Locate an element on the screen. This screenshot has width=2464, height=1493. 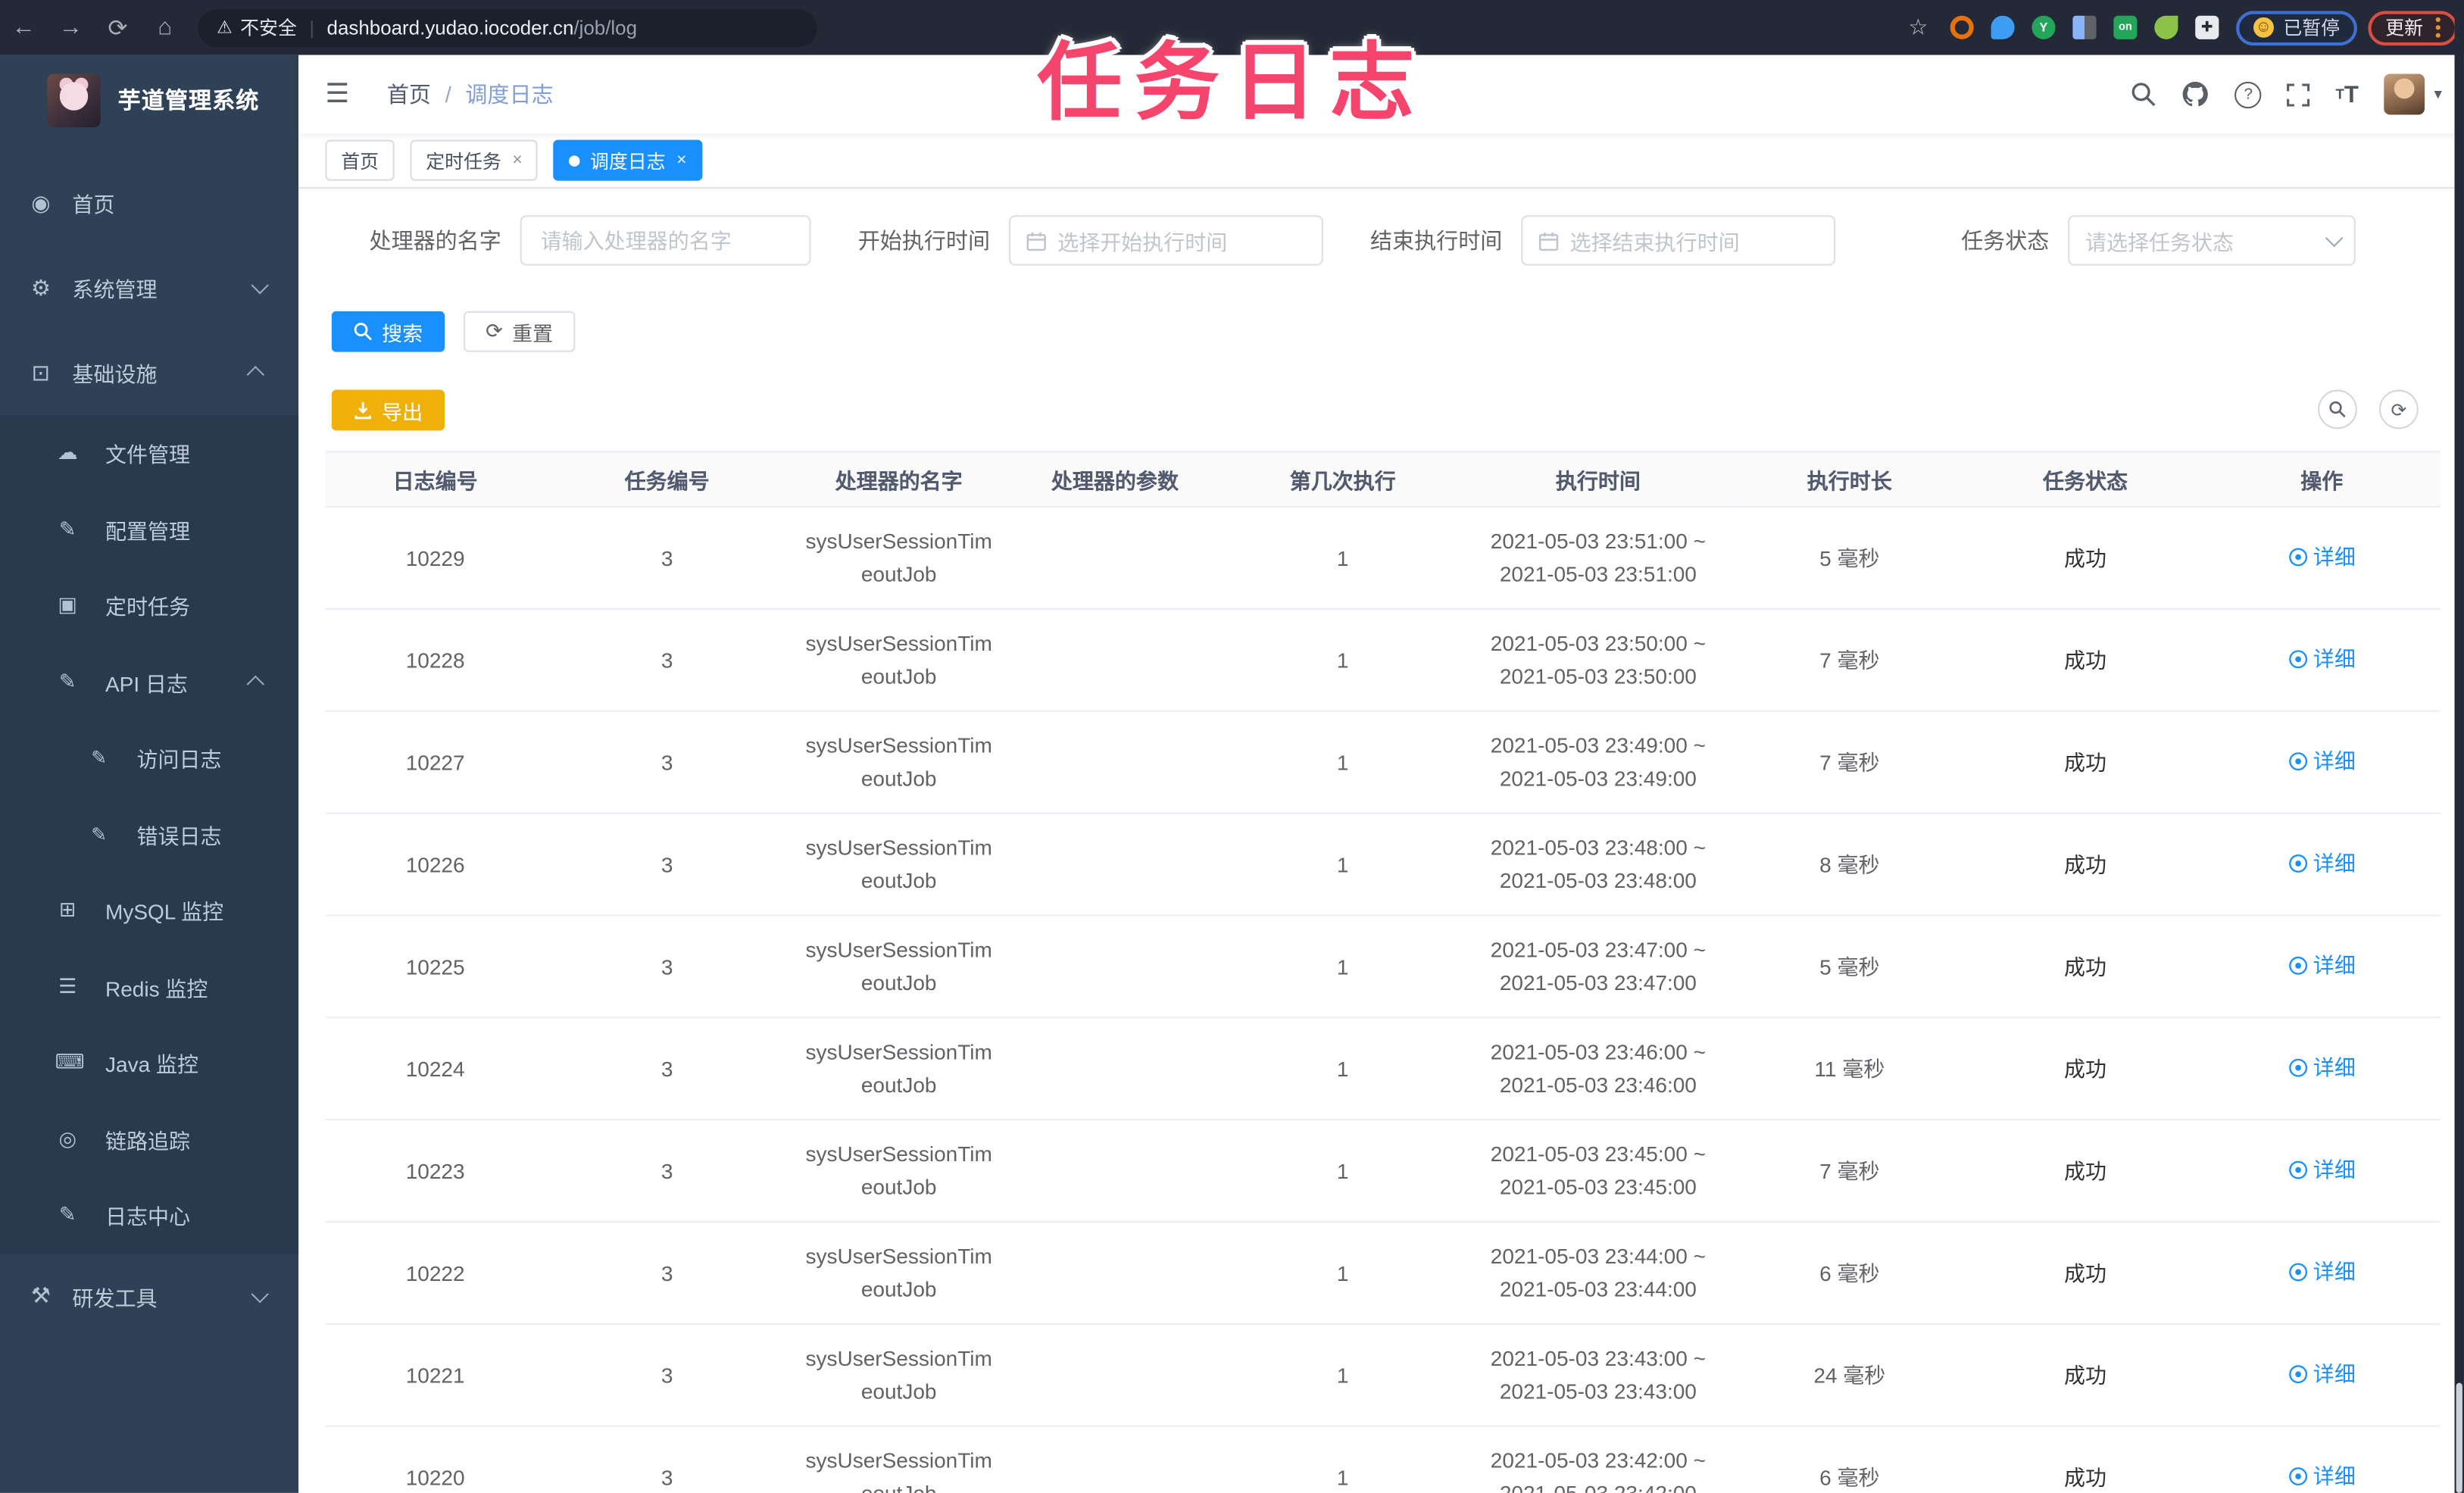
url-path: /job/log is located at coordinates (605, 28).